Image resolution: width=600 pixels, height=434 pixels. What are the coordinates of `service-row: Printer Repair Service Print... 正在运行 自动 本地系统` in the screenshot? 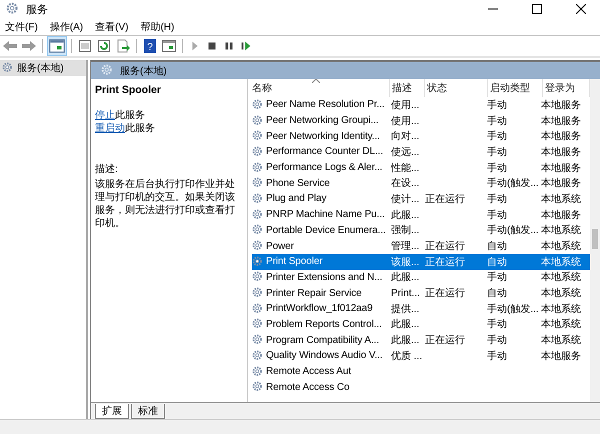 It's located at (421, 293).